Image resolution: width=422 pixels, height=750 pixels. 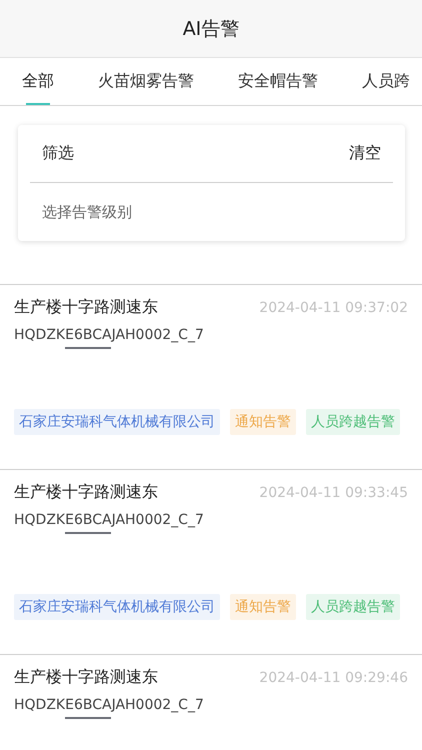 I want to click on alert-time: 2024-04-11 09:37:02, so click(x=333, y=308).